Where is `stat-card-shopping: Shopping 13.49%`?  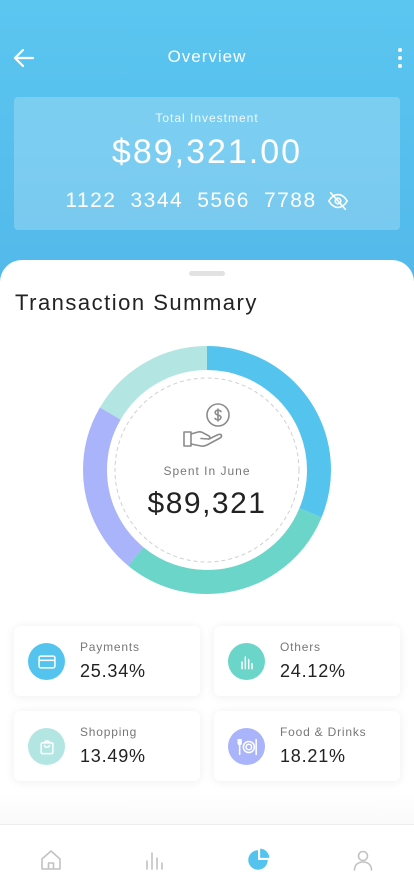
stat-card-shopping: Shopping 13.49% is located at coordinates (107, 746).